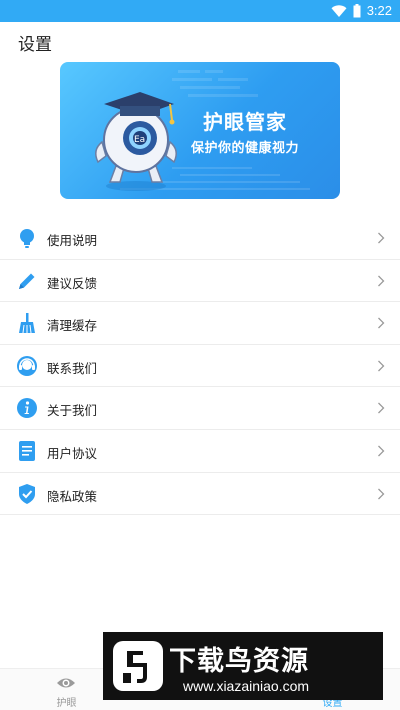  Describe the element at coordinates (27, 238) in the screenshot. I see `lightbulb-icon` at that location.